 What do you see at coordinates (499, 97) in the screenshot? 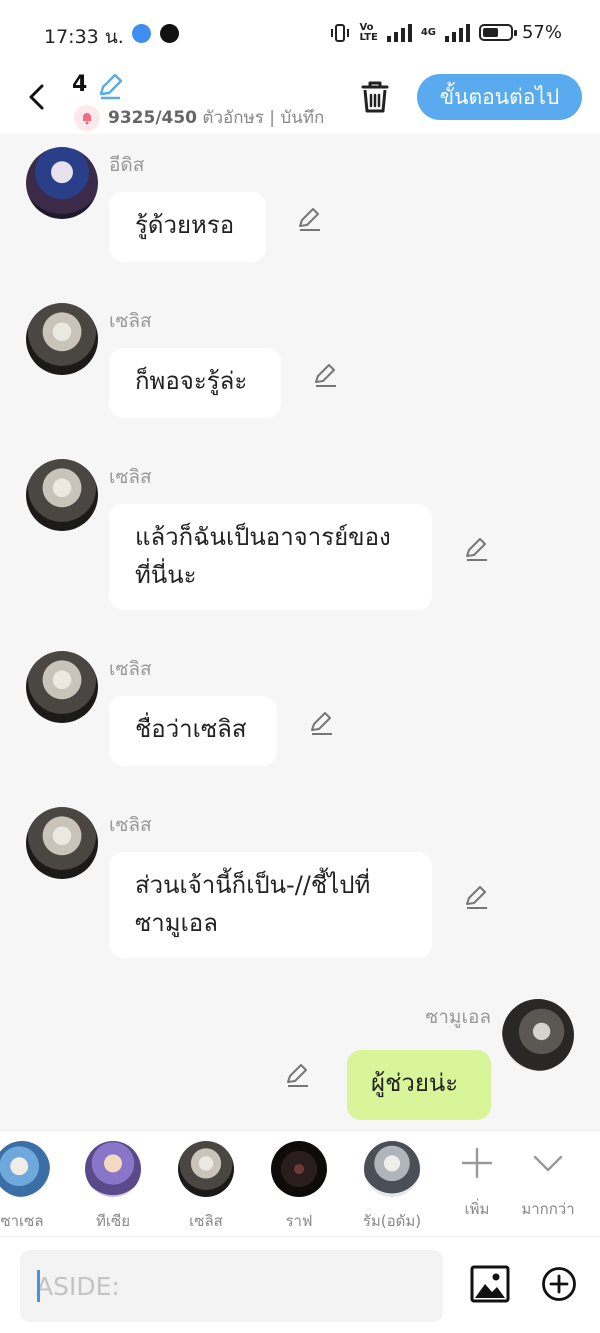
I see `next-step-button: ขั้นตอนต่อไป` at bounding box center [499, 97].